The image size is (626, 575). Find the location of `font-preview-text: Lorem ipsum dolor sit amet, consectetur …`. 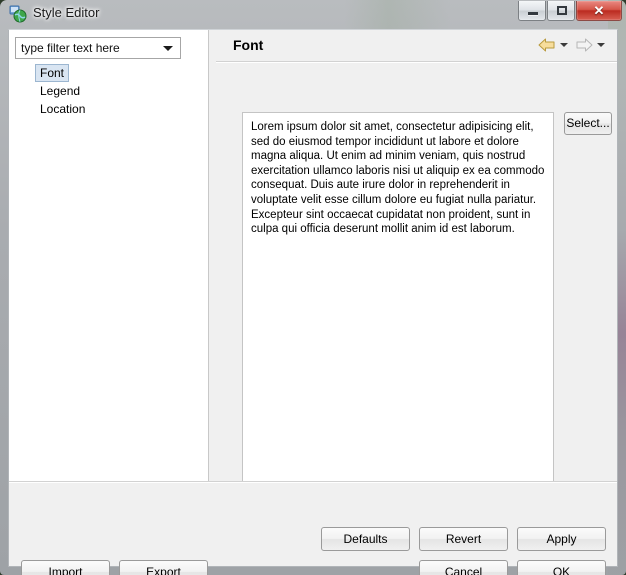

font-preview-text: Lorem ipsum dolor sit amet, consectetur … is located at coordinates (398, 178).